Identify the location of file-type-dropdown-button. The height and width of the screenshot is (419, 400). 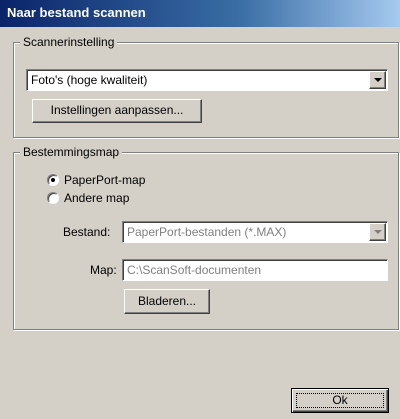
(377, 232).